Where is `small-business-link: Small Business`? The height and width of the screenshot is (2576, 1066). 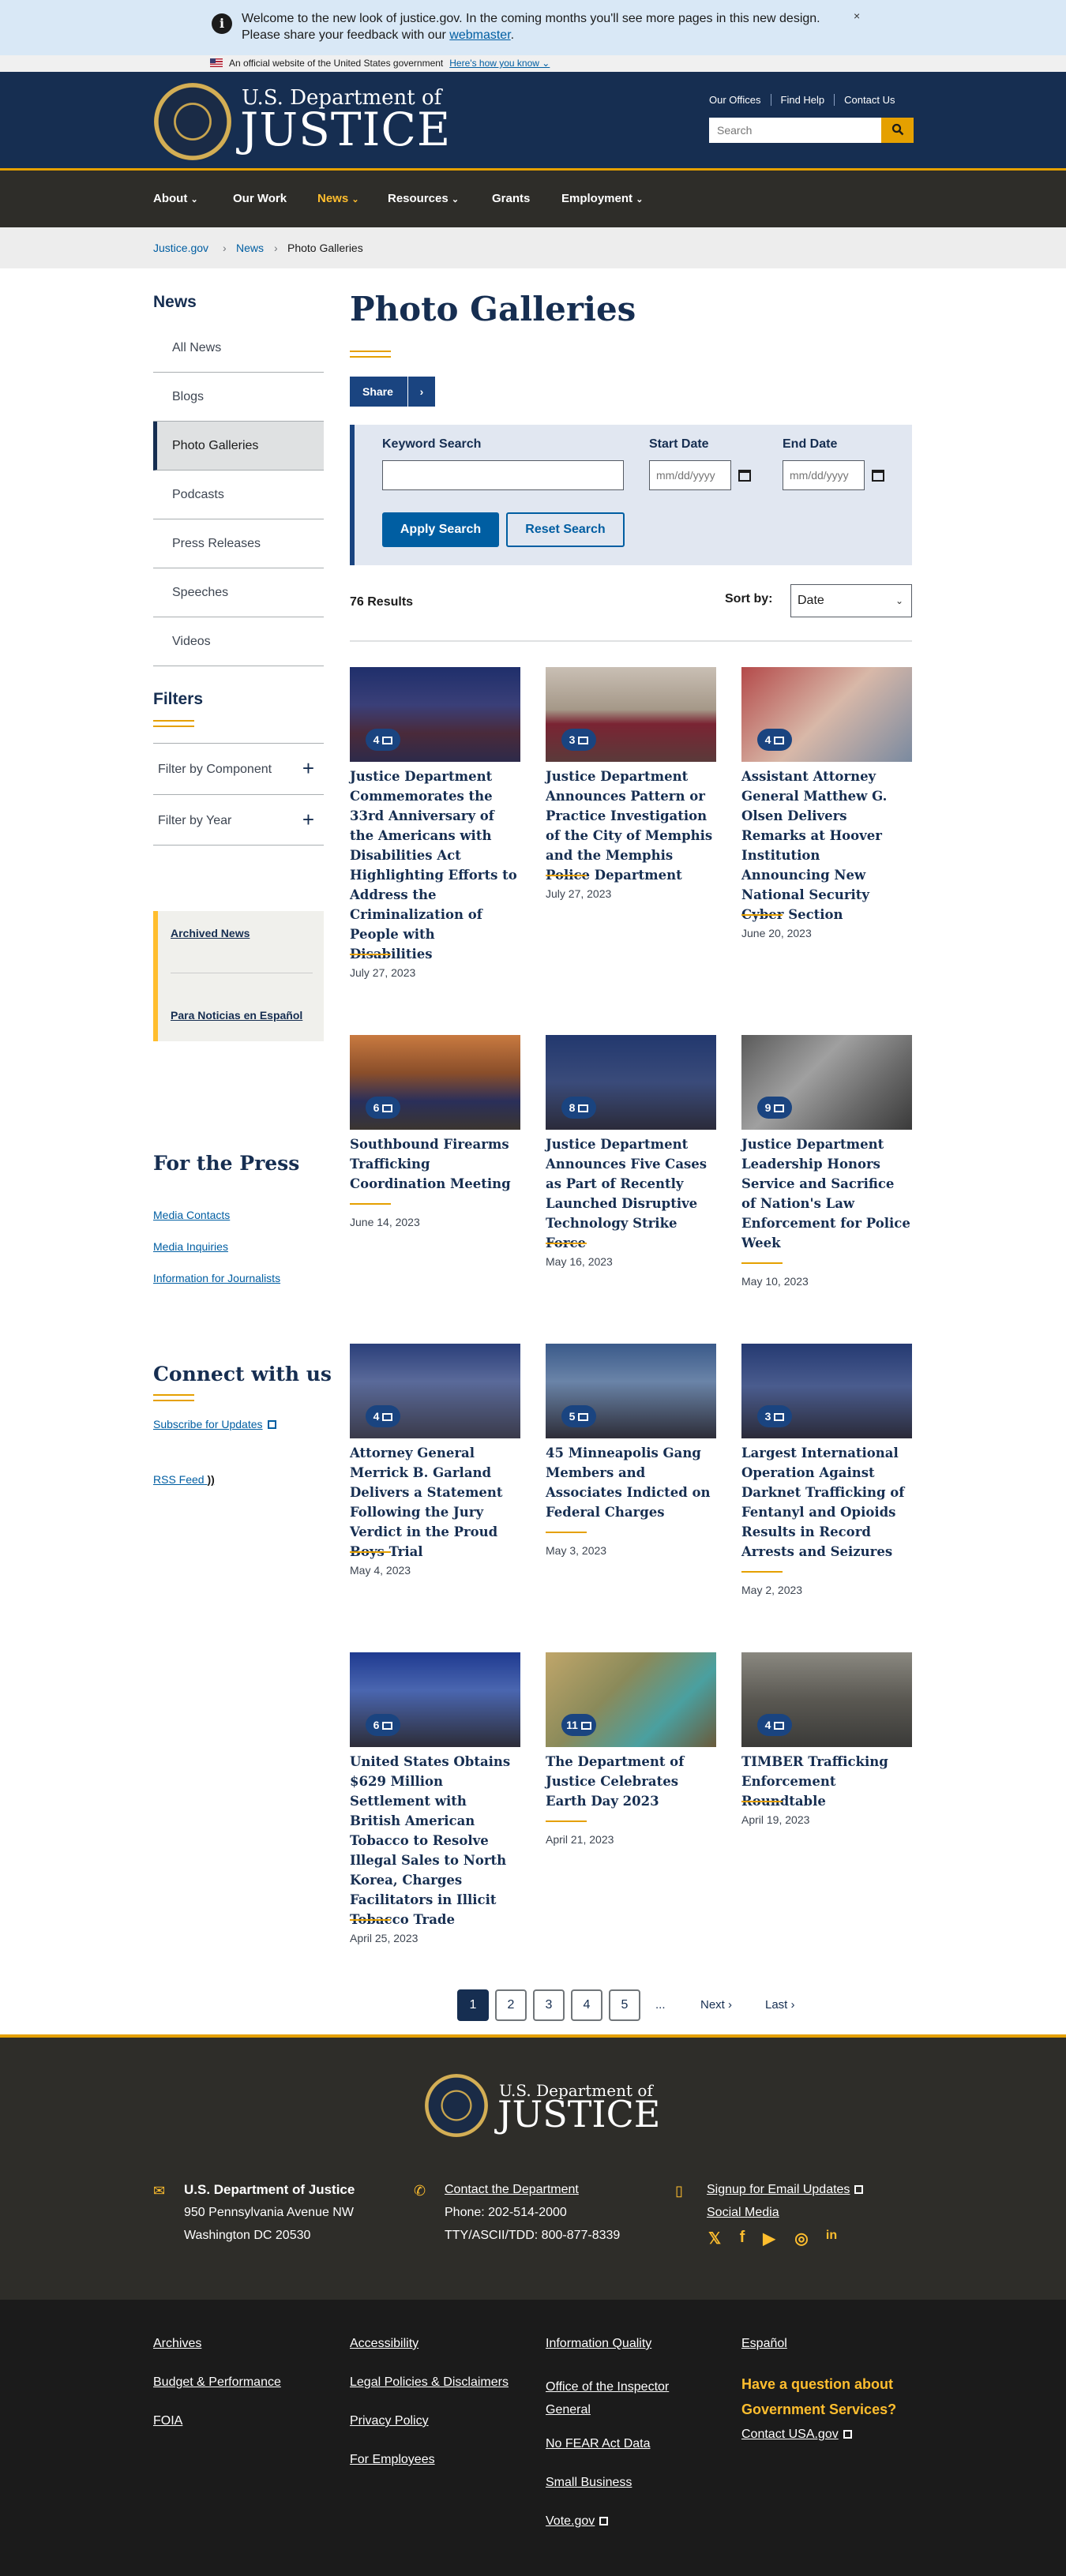 small-business-link: Small Business is located at coordinates (589, 2483).